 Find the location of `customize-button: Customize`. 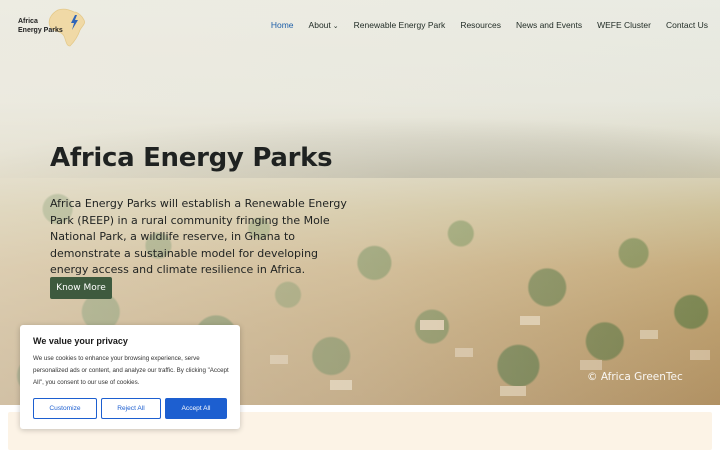

customize-button: Customize is located at coordinates (65, 408).